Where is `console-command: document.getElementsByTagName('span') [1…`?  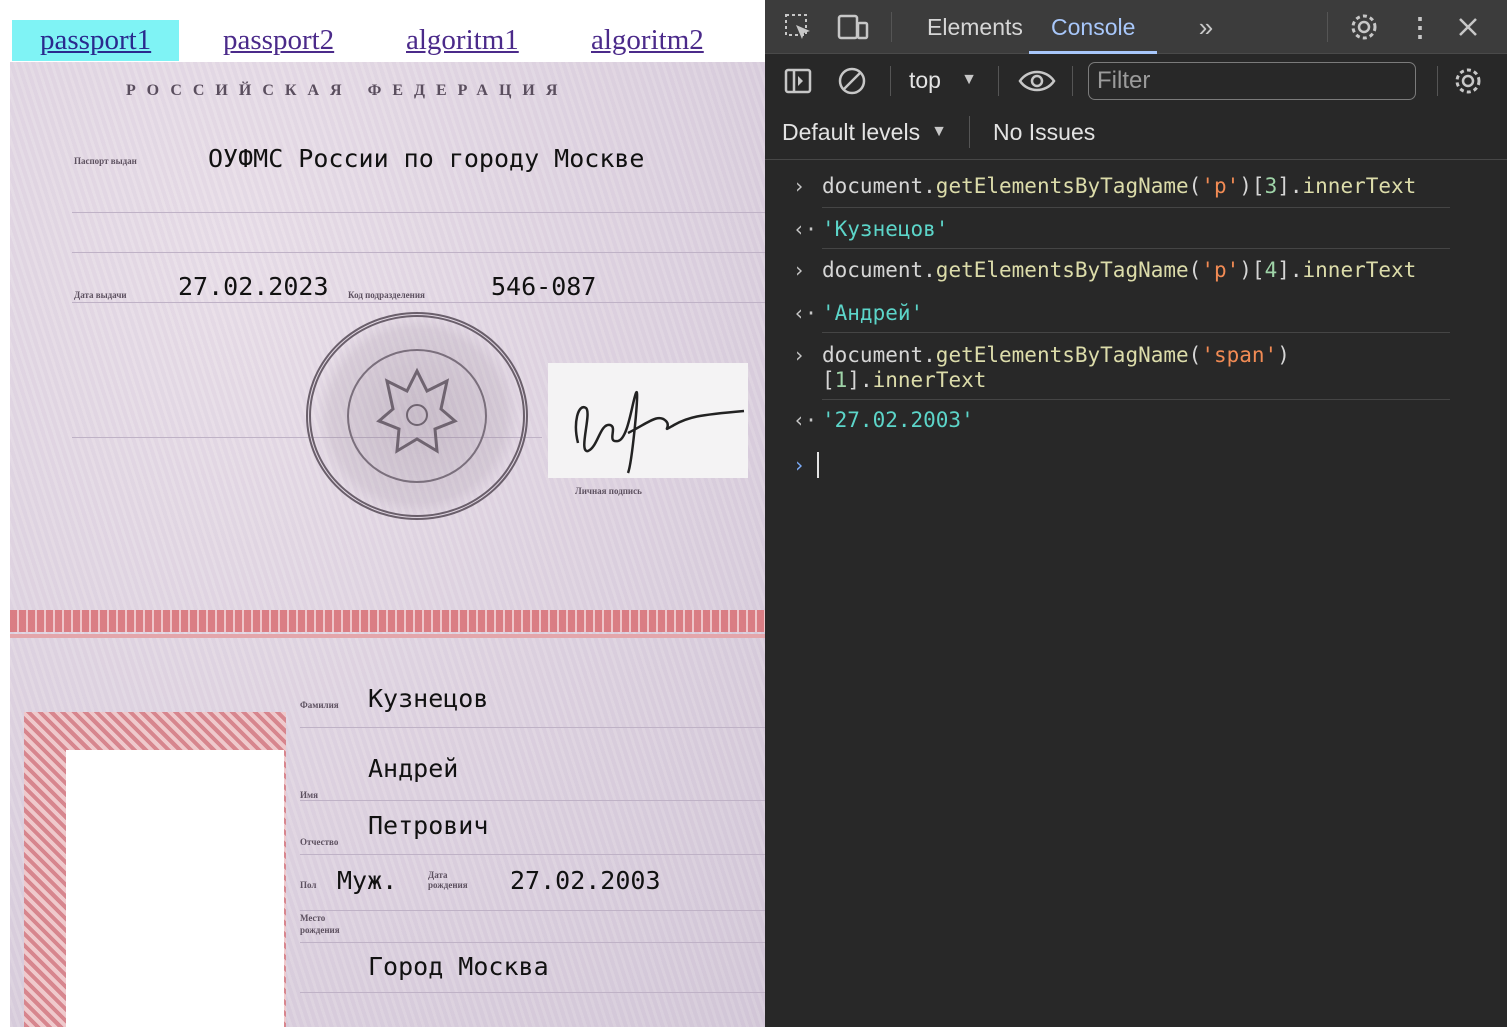 console-command: document.getElementsByTagName('span') [1… is located at coordinates (1056, 367).